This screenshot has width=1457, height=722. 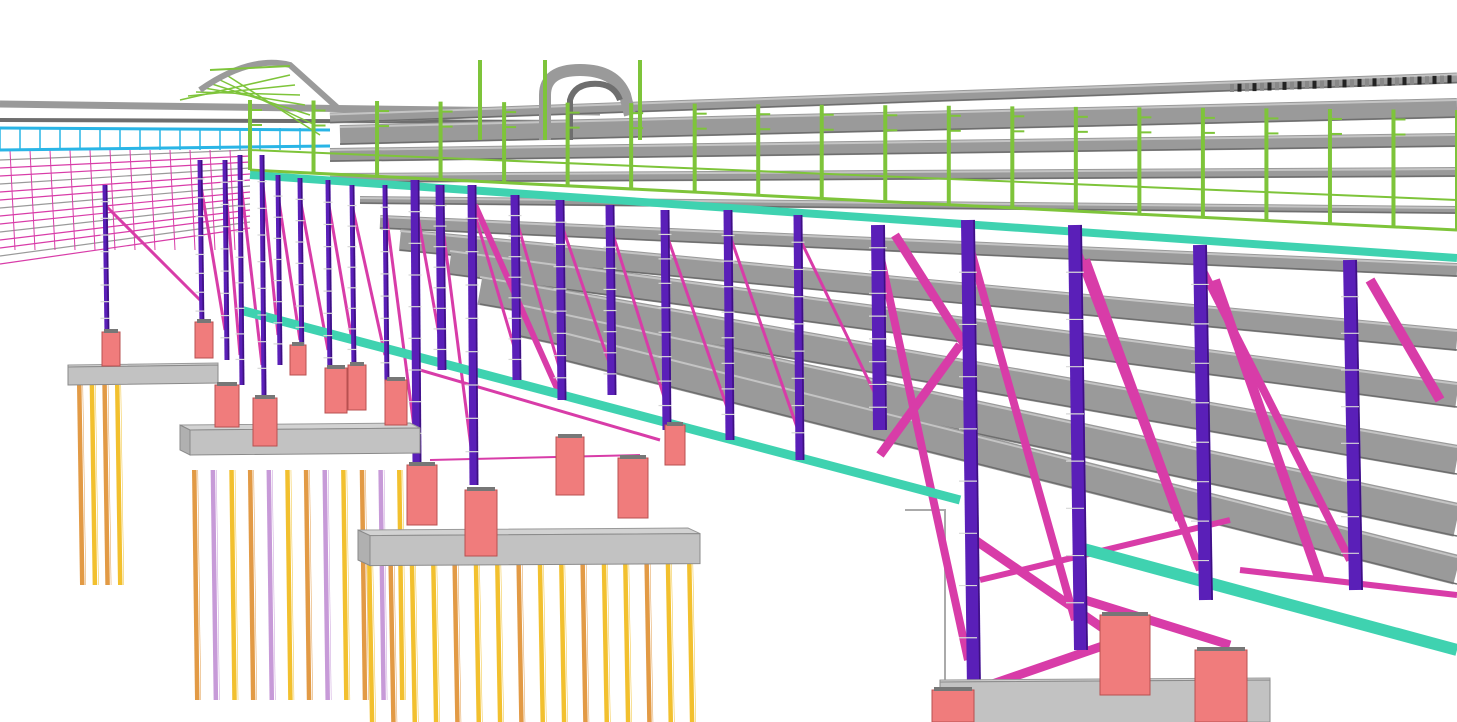 I want to click on stair-flight, so click(x=267, y=102).